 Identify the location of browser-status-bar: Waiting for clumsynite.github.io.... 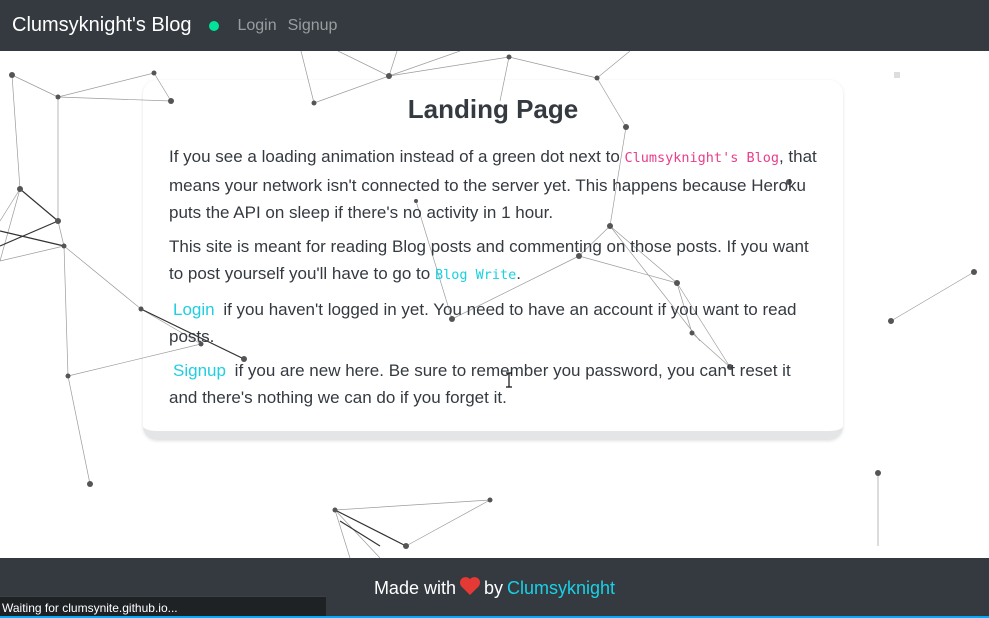
(163, 607).